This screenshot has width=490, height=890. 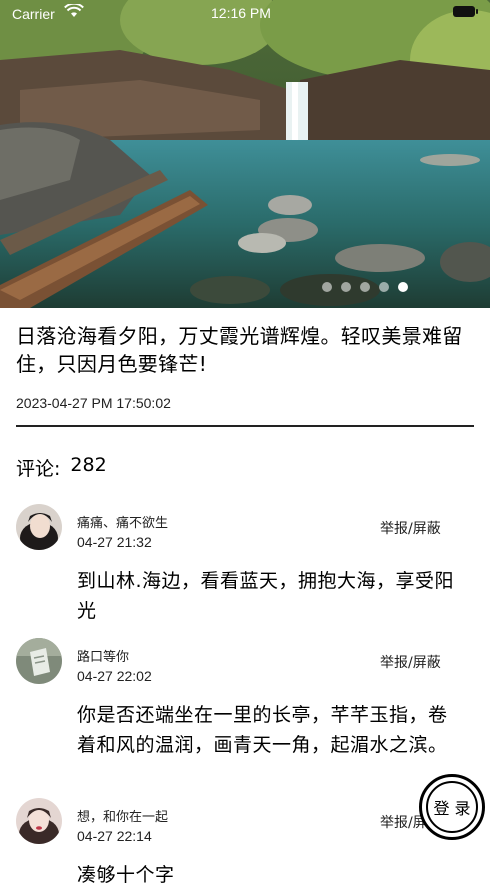 I want to click on wifi-icon, so click(x=74, y=10).